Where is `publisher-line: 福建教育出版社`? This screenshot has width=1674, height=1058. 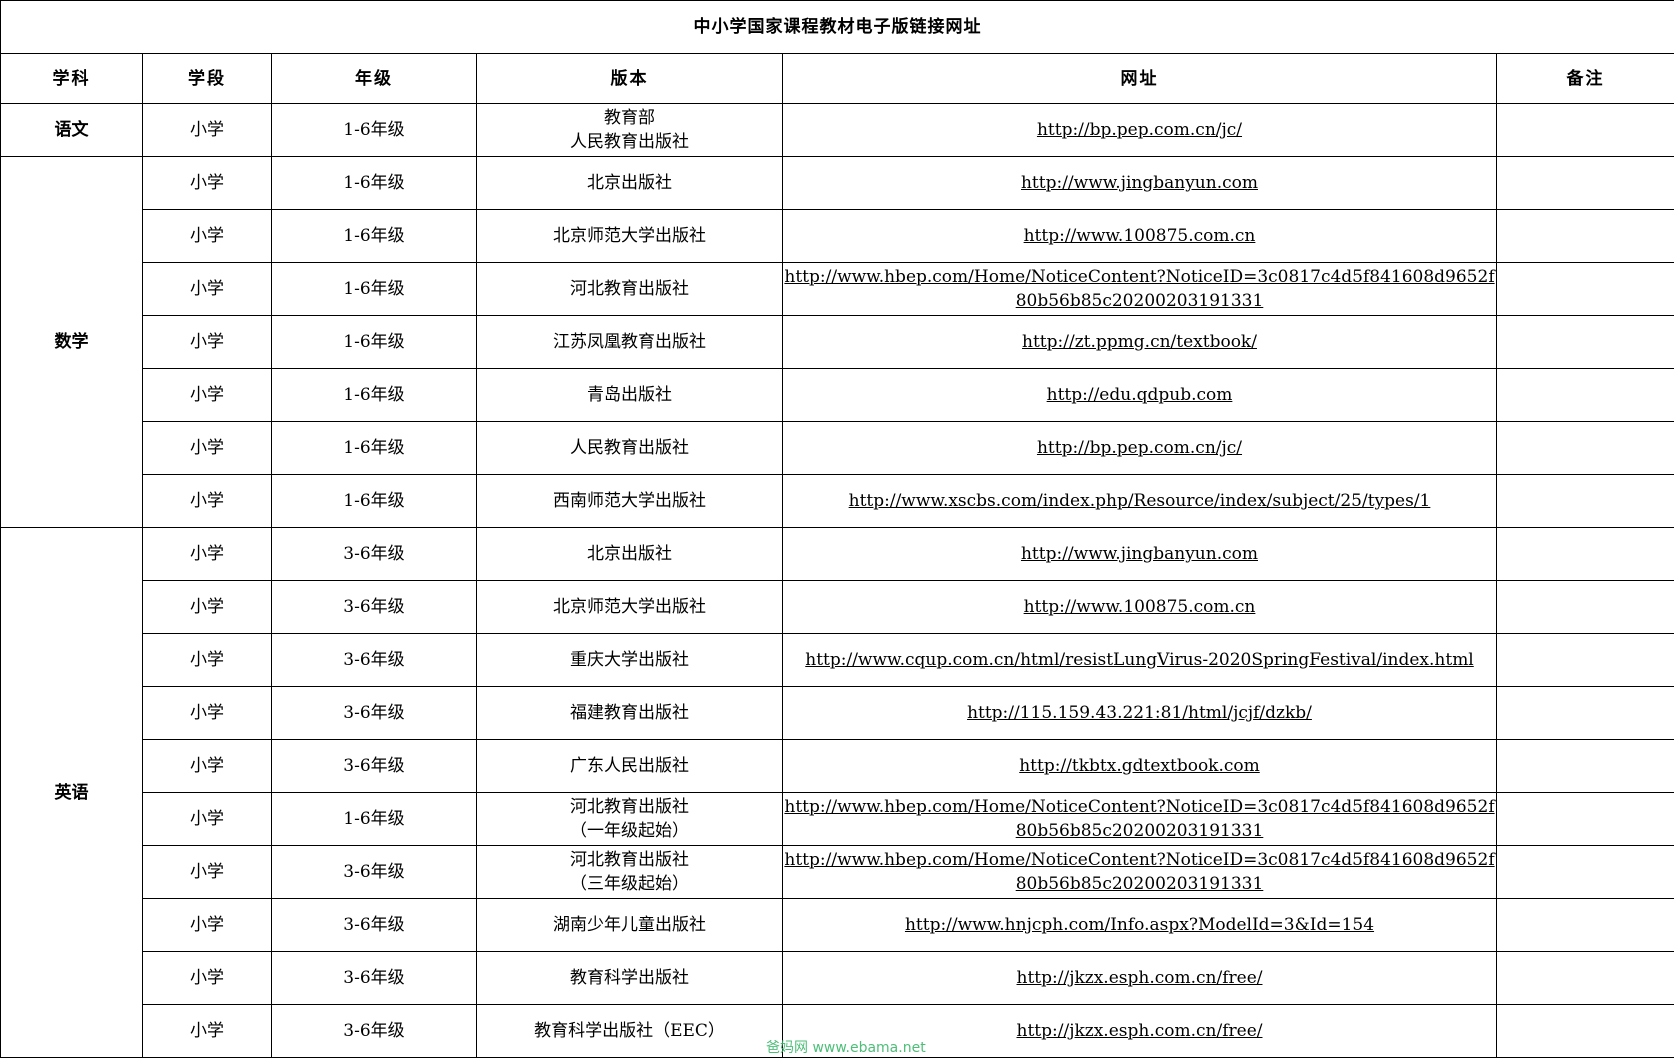 publisher-line: 福建教育出版社 is located at coordinates (629, 713).